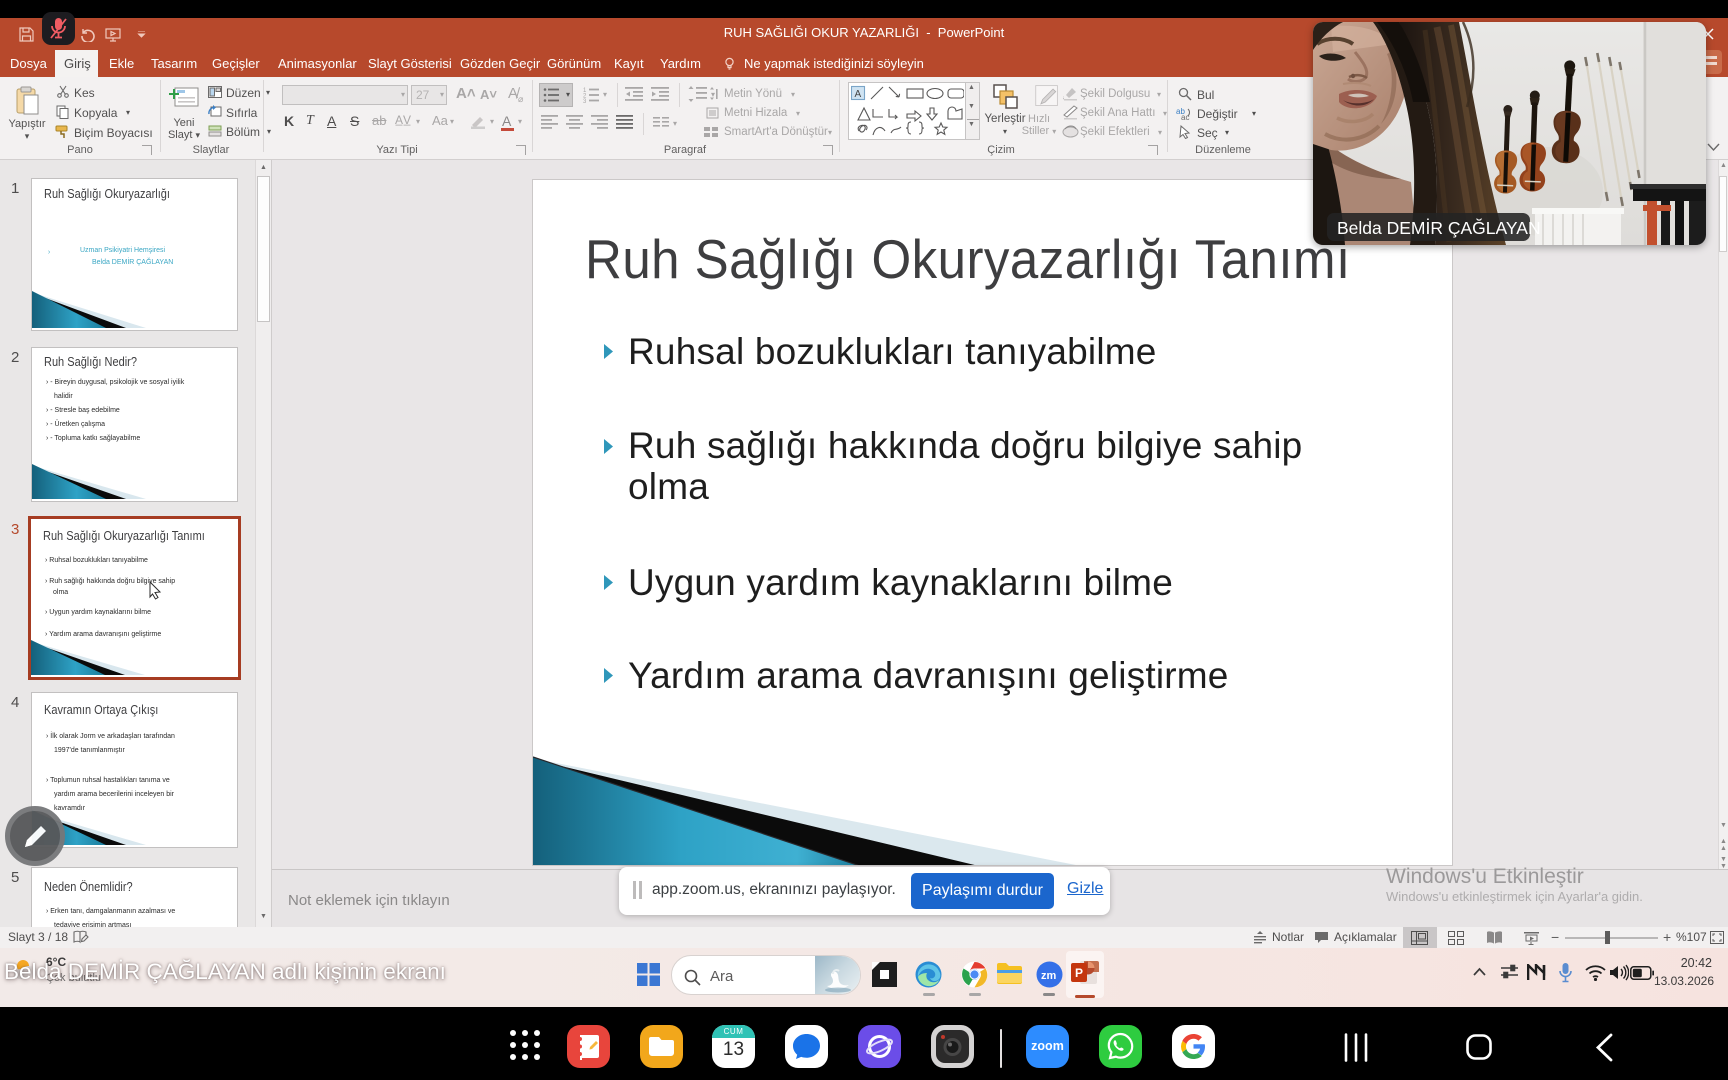 The width and height of the screenshot is (1728, 1080). What do you see at coordinates (1185, 117) in the screenshot?
I see `svg-text: ac` at bounding box center [1185, 117].